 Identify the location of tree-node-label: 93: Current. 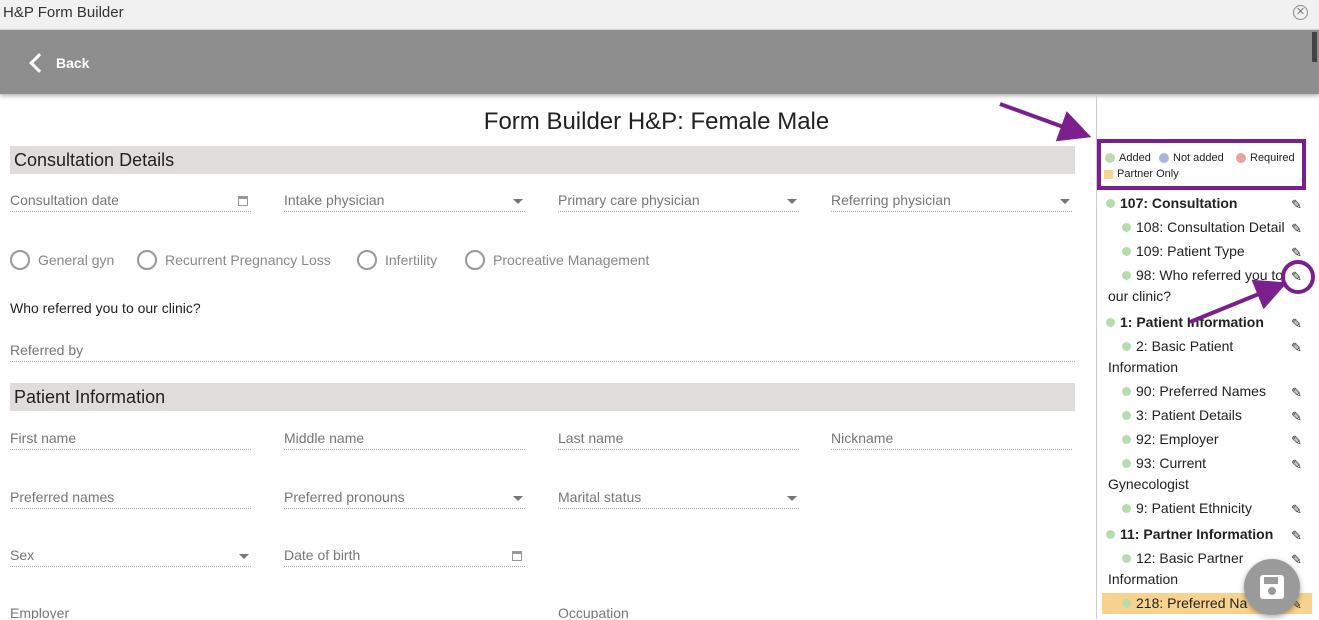
(1171, 463).